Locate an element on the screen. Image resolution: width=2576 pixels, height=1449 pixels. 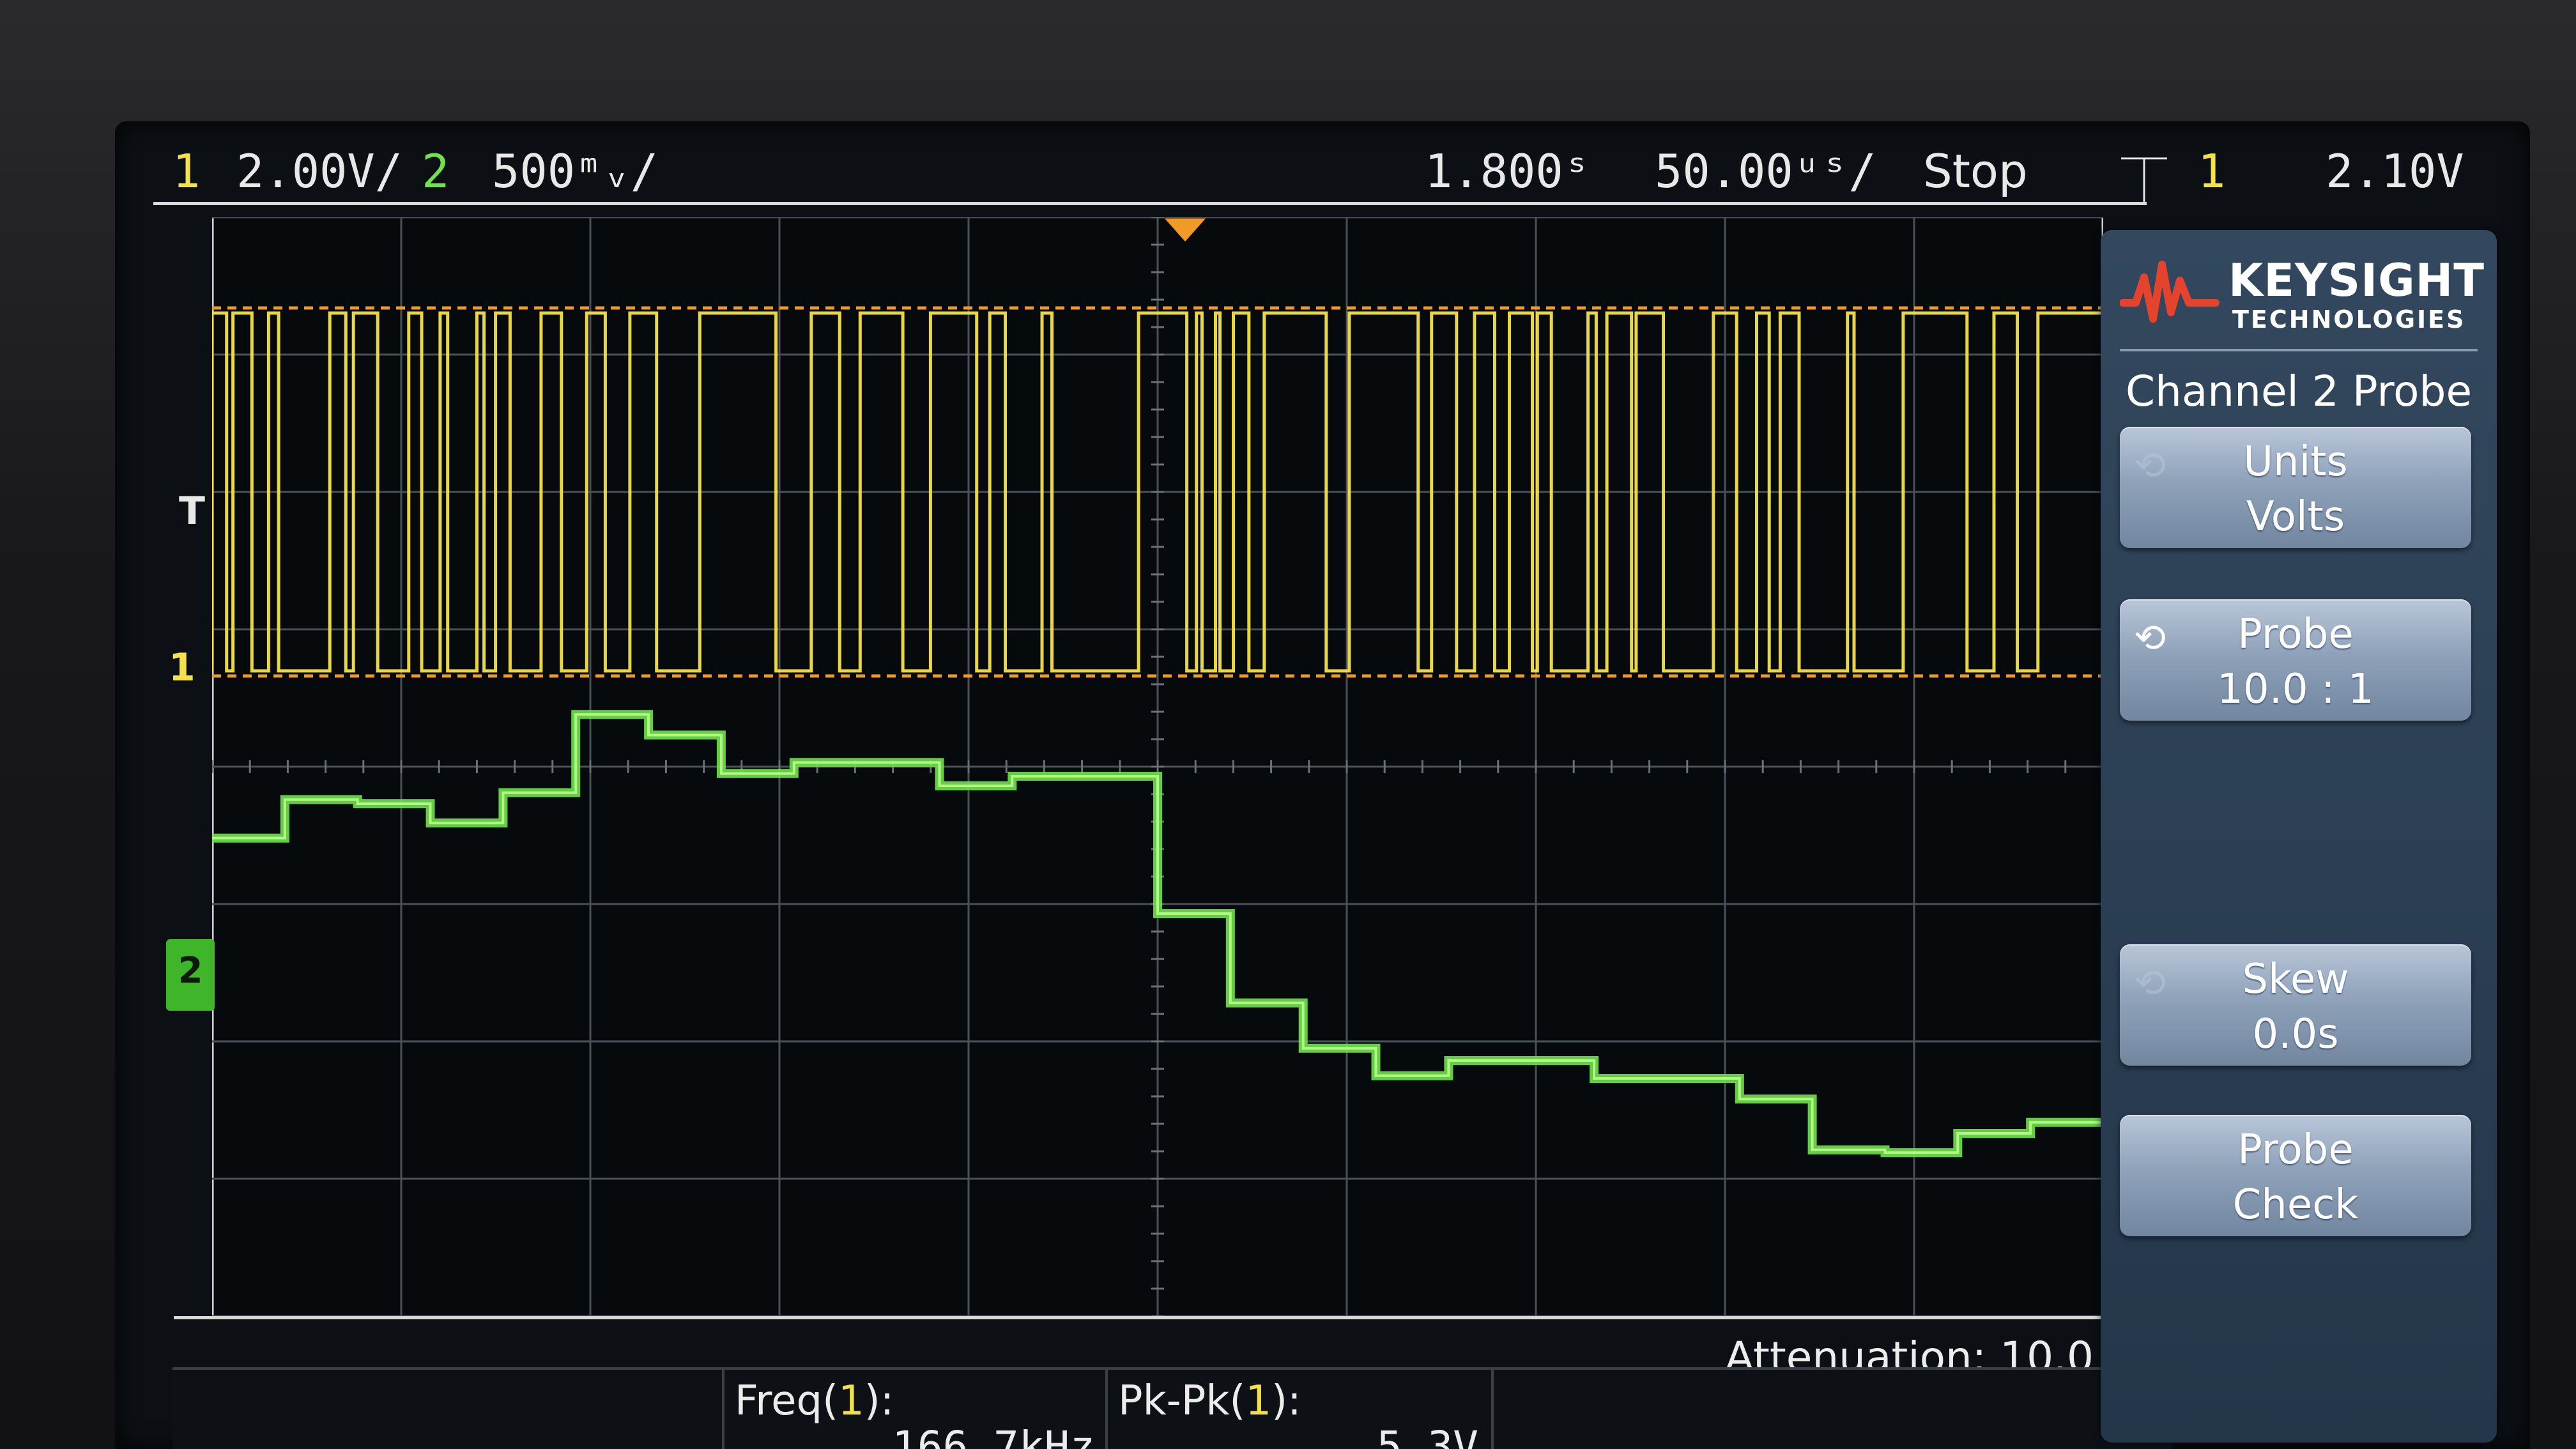
measurement-label: Freq(1): is located at coordinates (814, 1401).